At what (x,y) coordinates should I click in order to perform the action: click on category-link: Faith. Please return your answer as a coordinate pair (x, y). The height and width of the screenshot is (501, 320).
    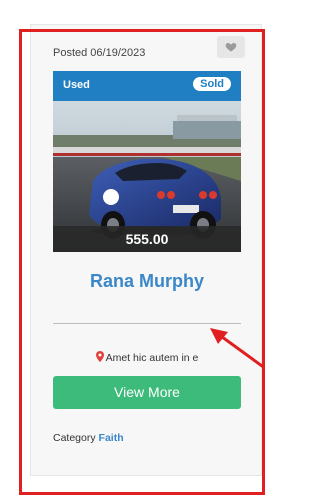
    Looking at the image, I should click on (111, 438).